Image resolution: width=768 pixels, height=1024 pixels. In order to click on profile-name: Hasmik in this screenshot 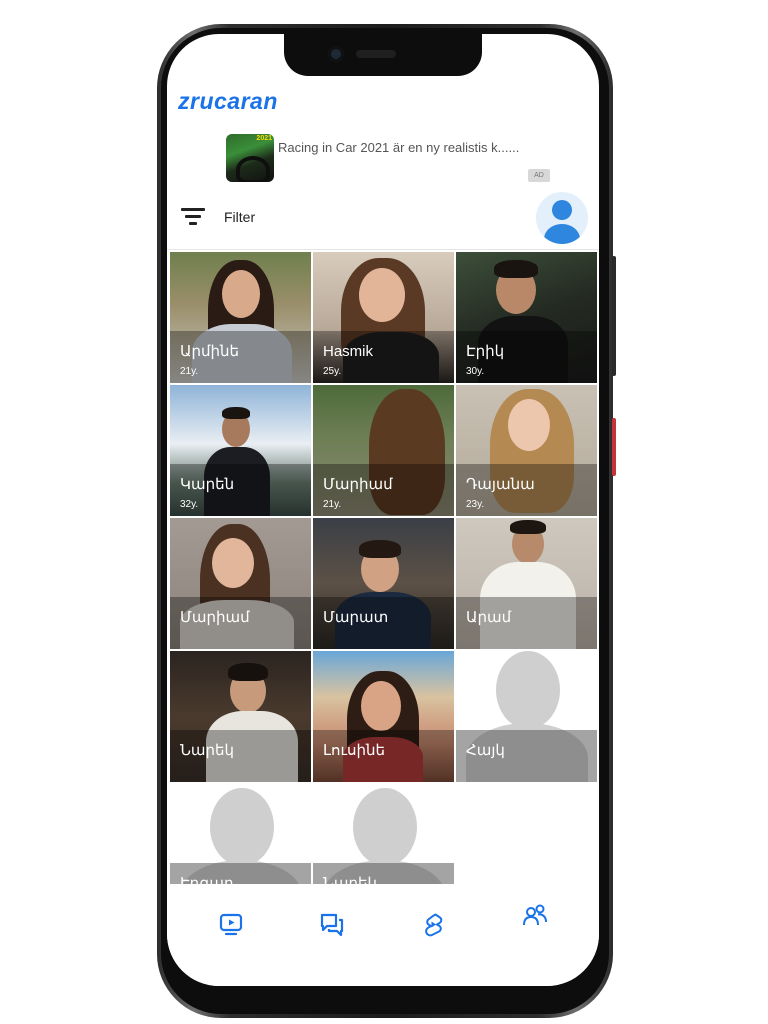, I will do `click(348, 351)`.